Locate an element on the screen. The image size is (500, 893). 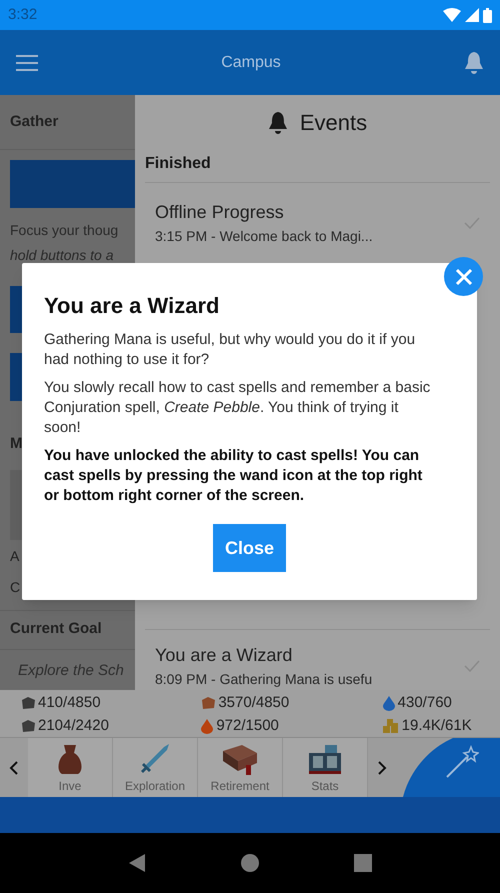
row-text: A is located at coordinates (14, 556).